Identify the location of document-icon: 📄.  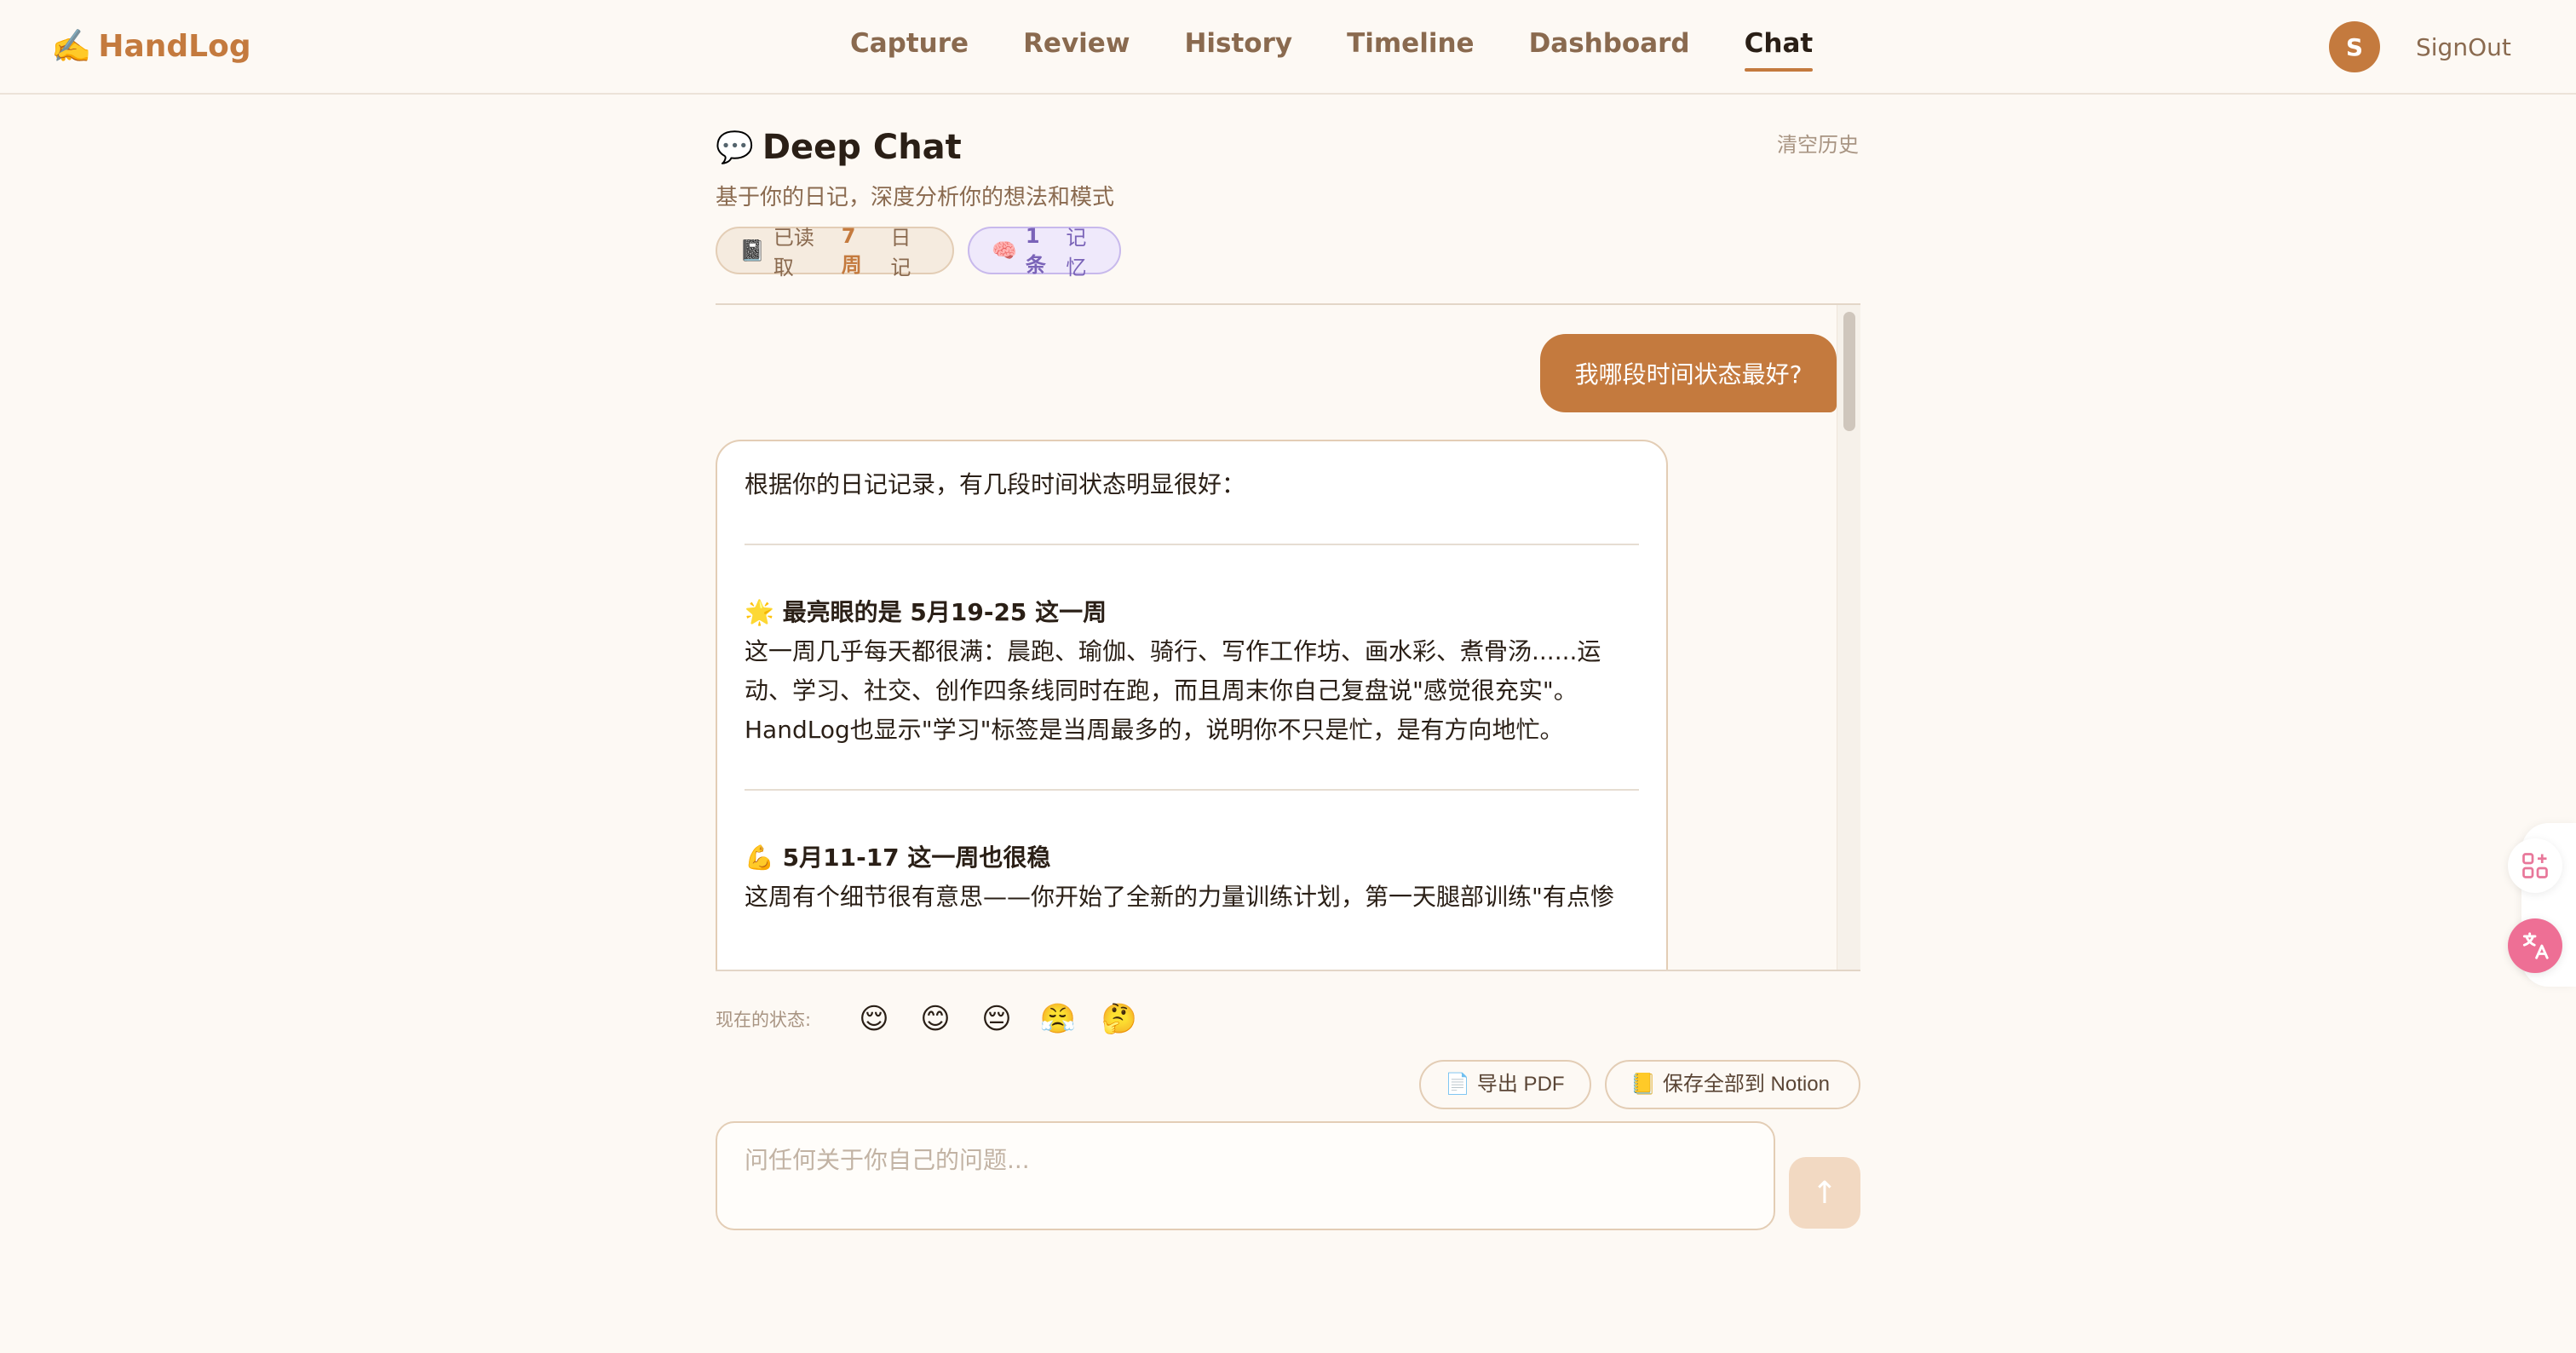
(1458, 1084).